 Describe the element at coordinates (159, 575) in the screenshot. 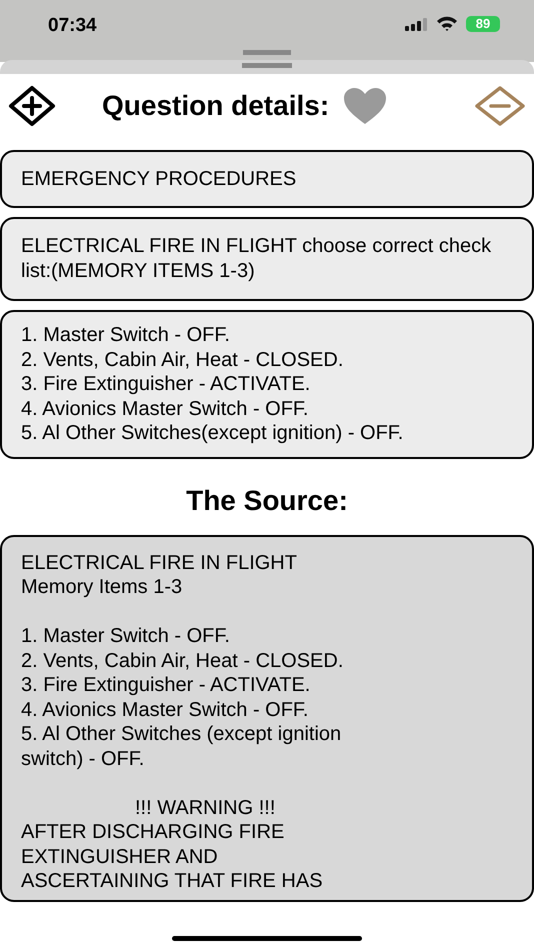

I see `source-paragraph: ELECTRICAL FIRE IN FLIGHT Memory Items 1-3` at that location.